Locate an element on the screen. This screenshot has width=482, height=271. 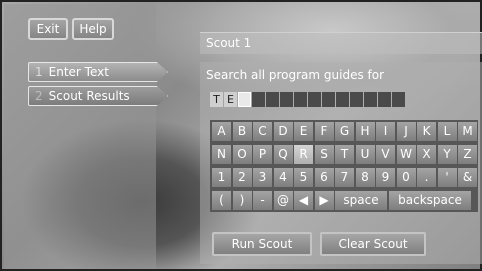
key-b: B is located at coordinates (242, 131).